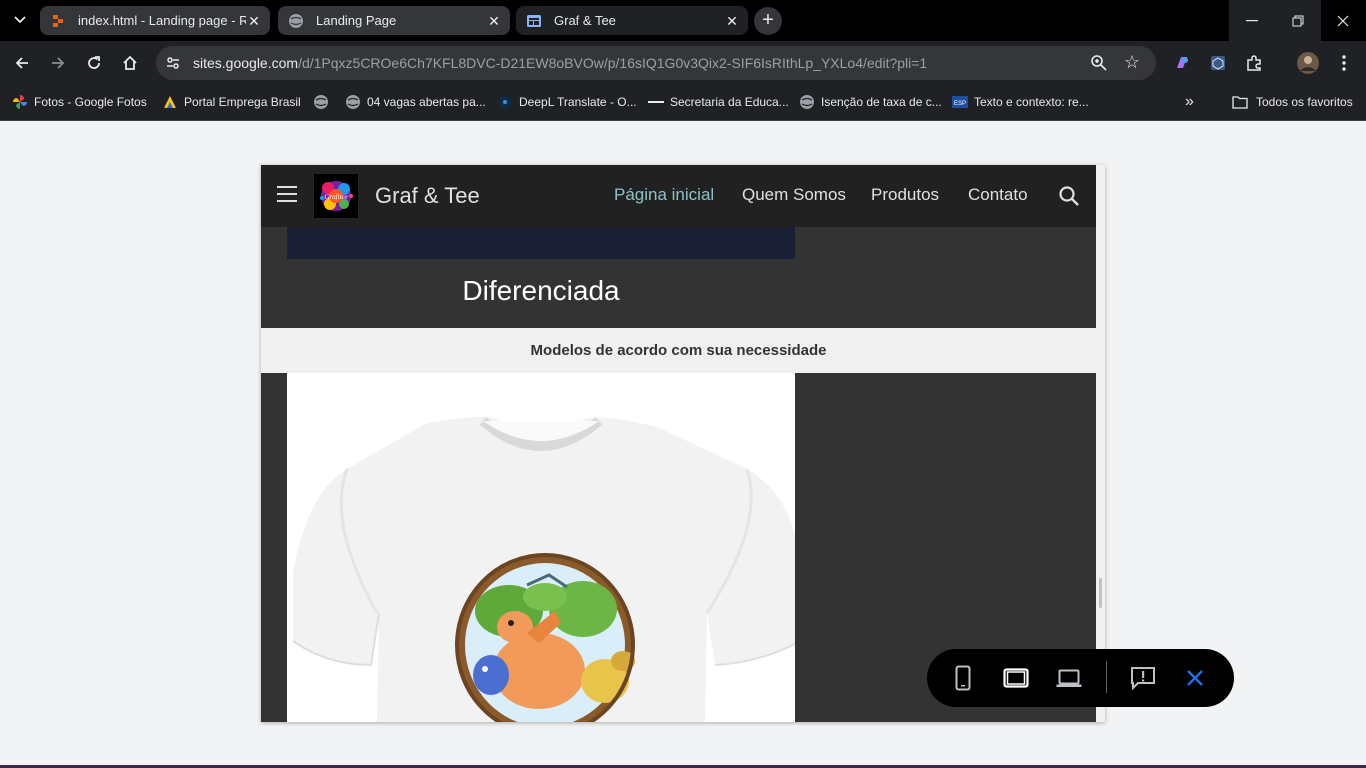  I want to click on menu-kebab-icon, so click(1344, 63).